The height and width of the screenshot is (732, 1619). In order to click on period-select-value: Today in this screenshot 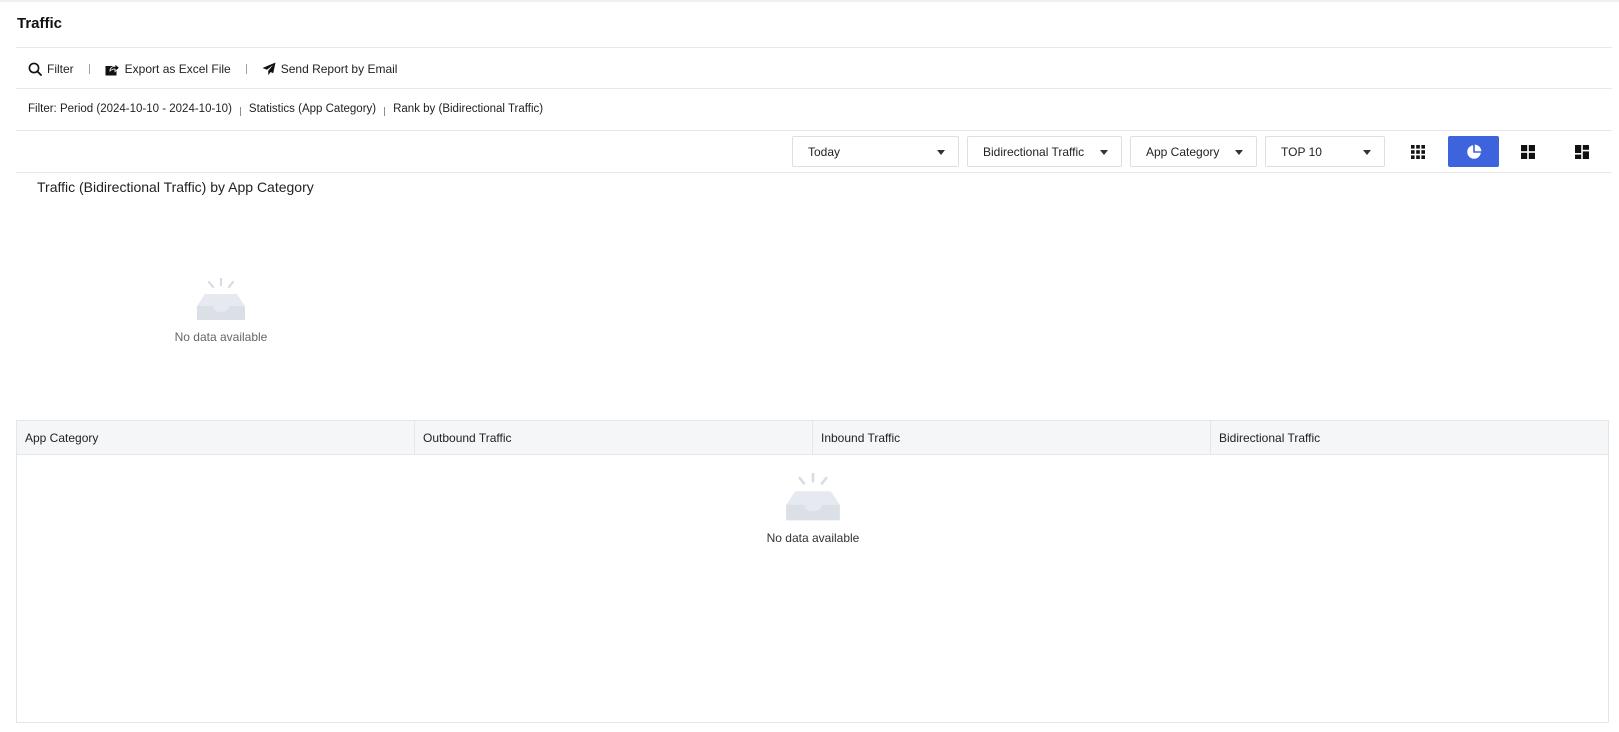, I will do `click(824, 151)`.